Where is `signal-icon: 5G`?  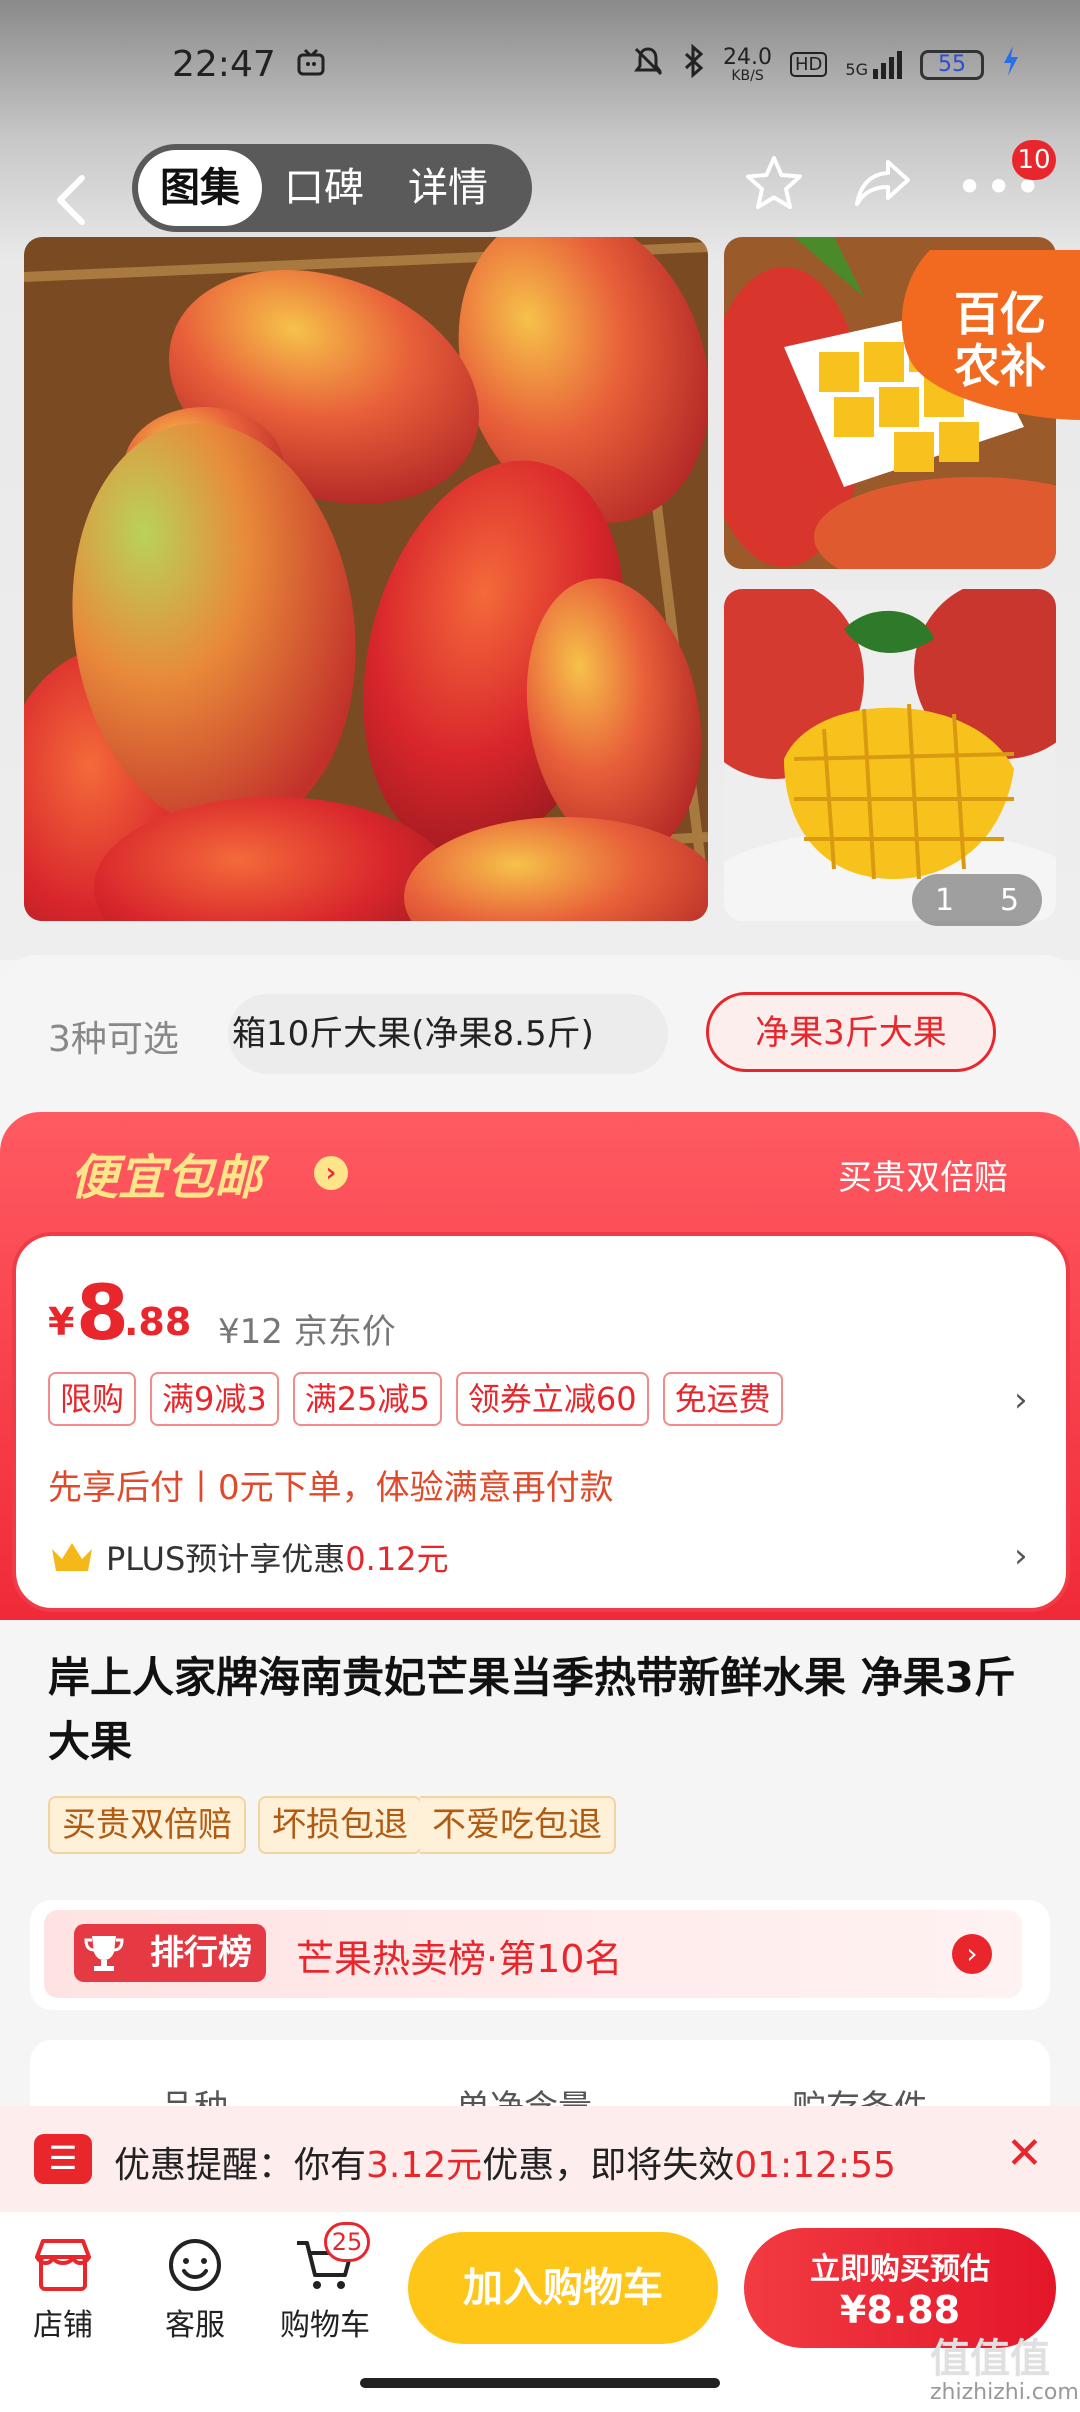
signal-icon: 5G is located at coordinates (873, 64).